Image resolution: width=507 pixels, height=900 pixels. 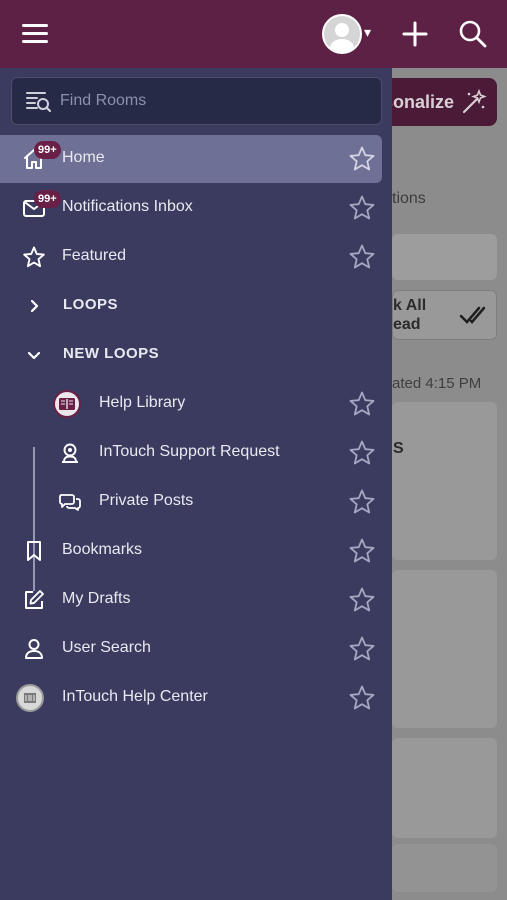 What do you see at coordinates (135, 696) in the screenshot?
I see `nav-item-label: InTouch Help Center` at bounding box center [135, 696].